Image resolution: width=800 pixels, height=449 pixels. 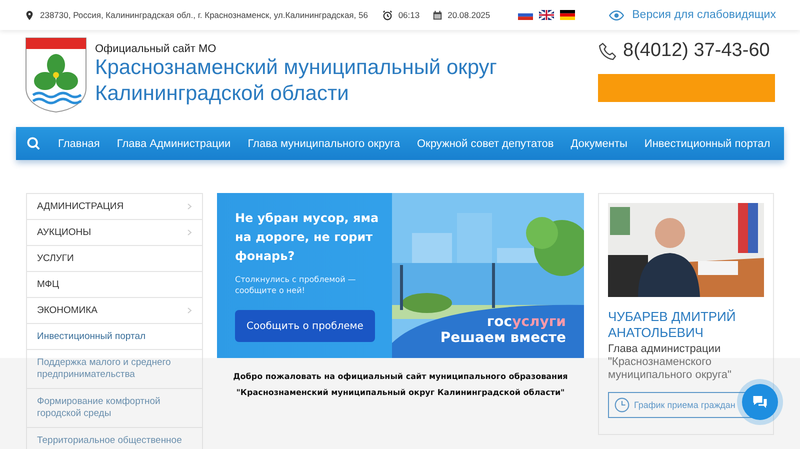 I want to click on phone-number: 8(4012) 37-43-60, so click(x=696, y=51).